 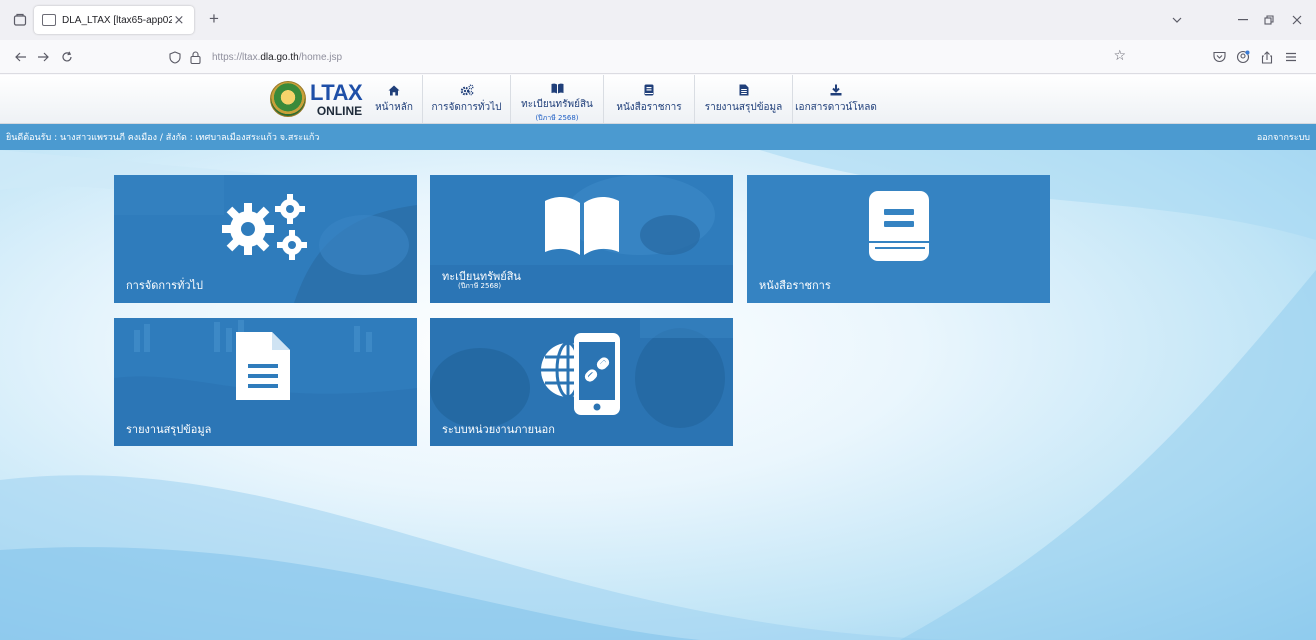 What do you see at coordinates (467, 99) in the screenshot?
I see `menu-item-general-management: การจัดการทั่วไป` at bounding box center [467, 99].